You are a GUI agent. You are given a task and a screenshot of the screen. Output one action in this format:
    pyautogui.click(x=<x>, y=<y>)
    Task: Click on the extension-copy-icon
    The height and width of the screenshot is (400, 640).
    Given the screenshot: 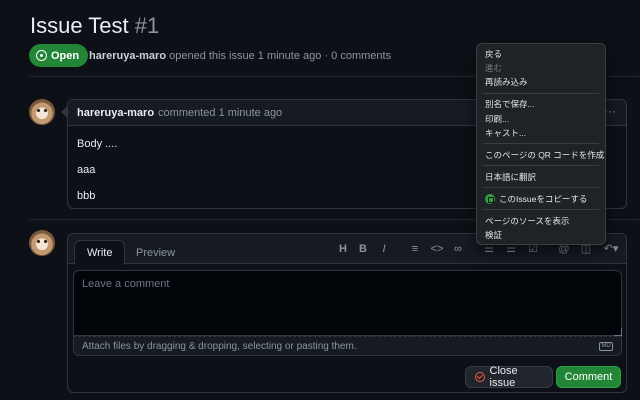 What is the action you would take?
    pyautogui.click(x=490, y=199)
    